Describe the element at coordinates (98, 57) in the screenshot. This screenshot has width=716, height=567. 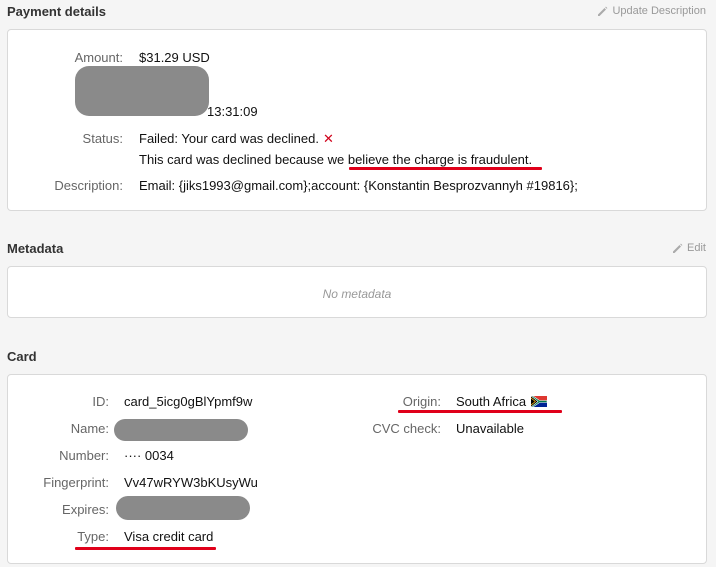
I see `amount-label: Amount:` at that location.